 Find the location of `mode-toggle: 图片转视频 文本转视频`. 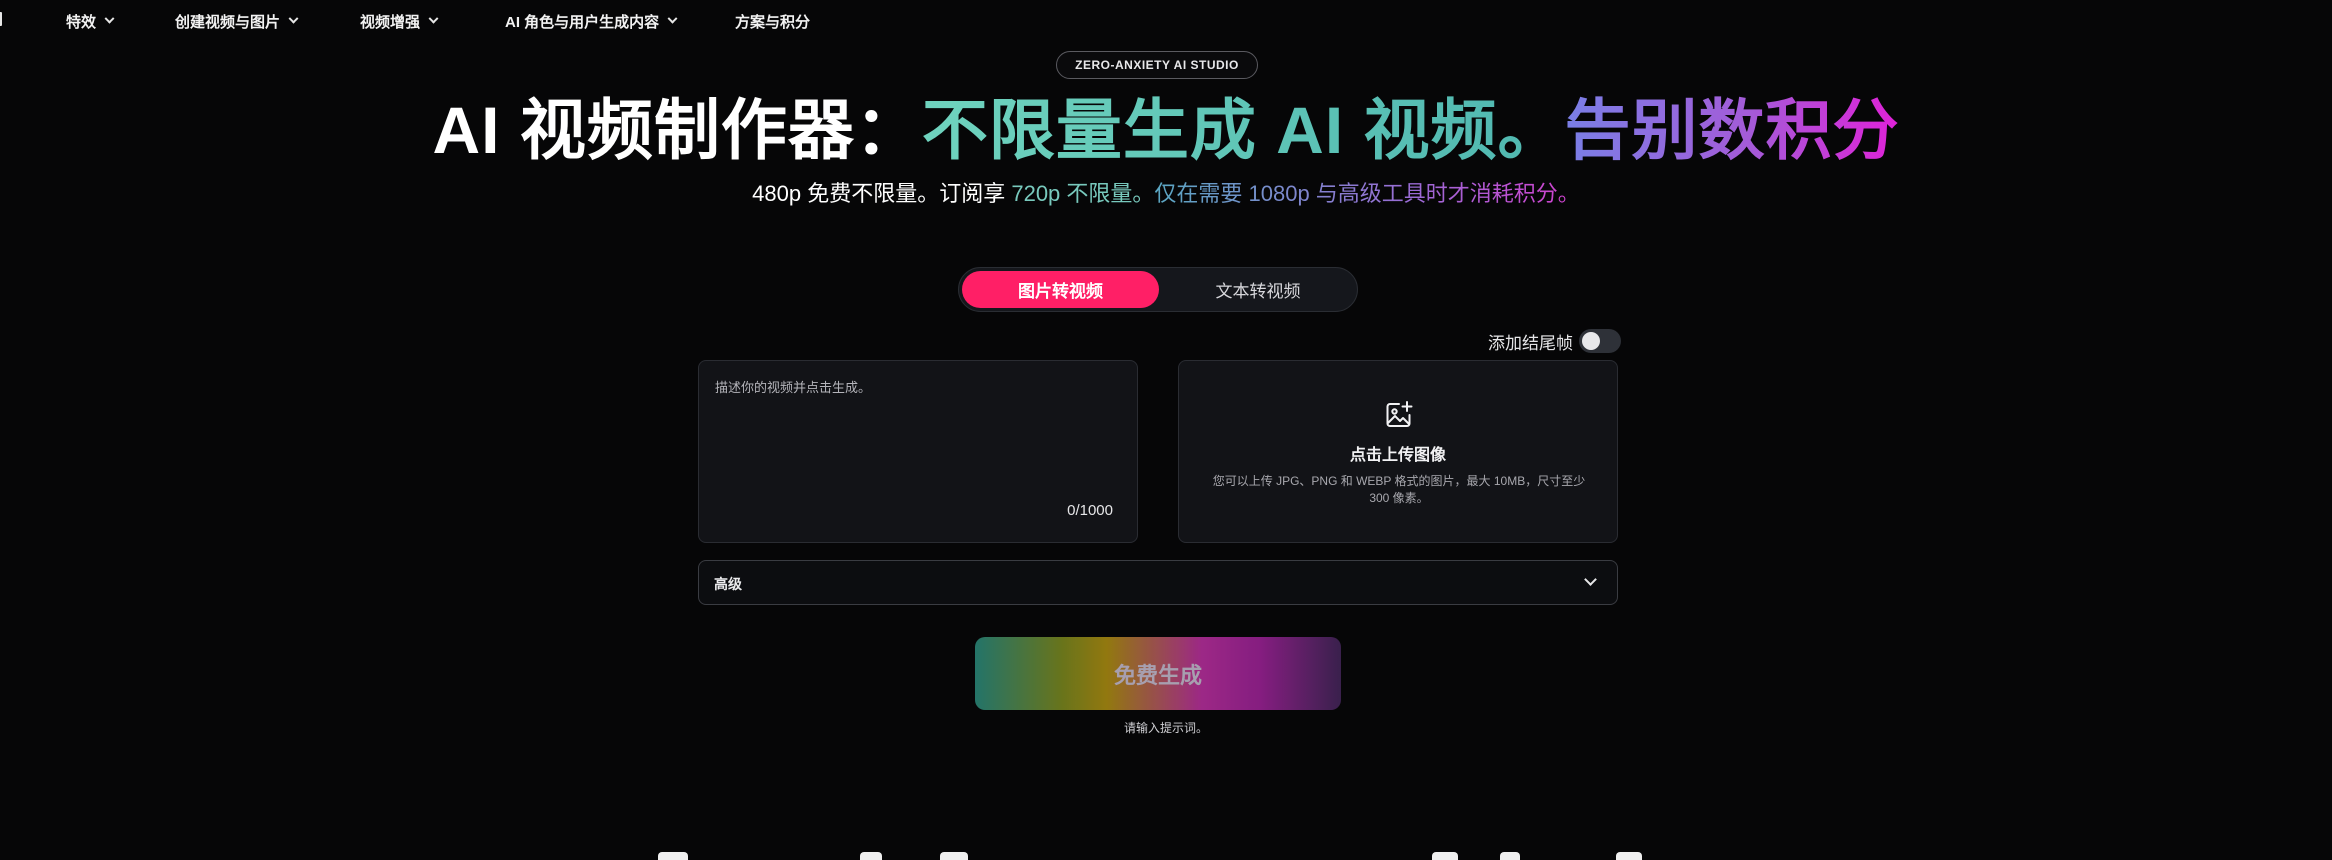

mode-toggle: 图片转视频 文本转视频 is located at coordinates (1158, 289).